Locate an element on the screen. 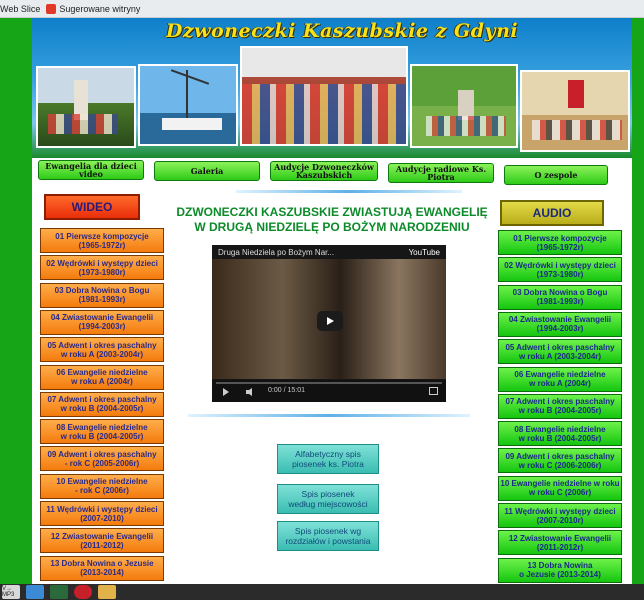 The height and width of the screenshot is (600, 644). audio-item-04: 04 Zwiastowanie Ewangelii (1994-2003r) is located at coordinates (560, 324).